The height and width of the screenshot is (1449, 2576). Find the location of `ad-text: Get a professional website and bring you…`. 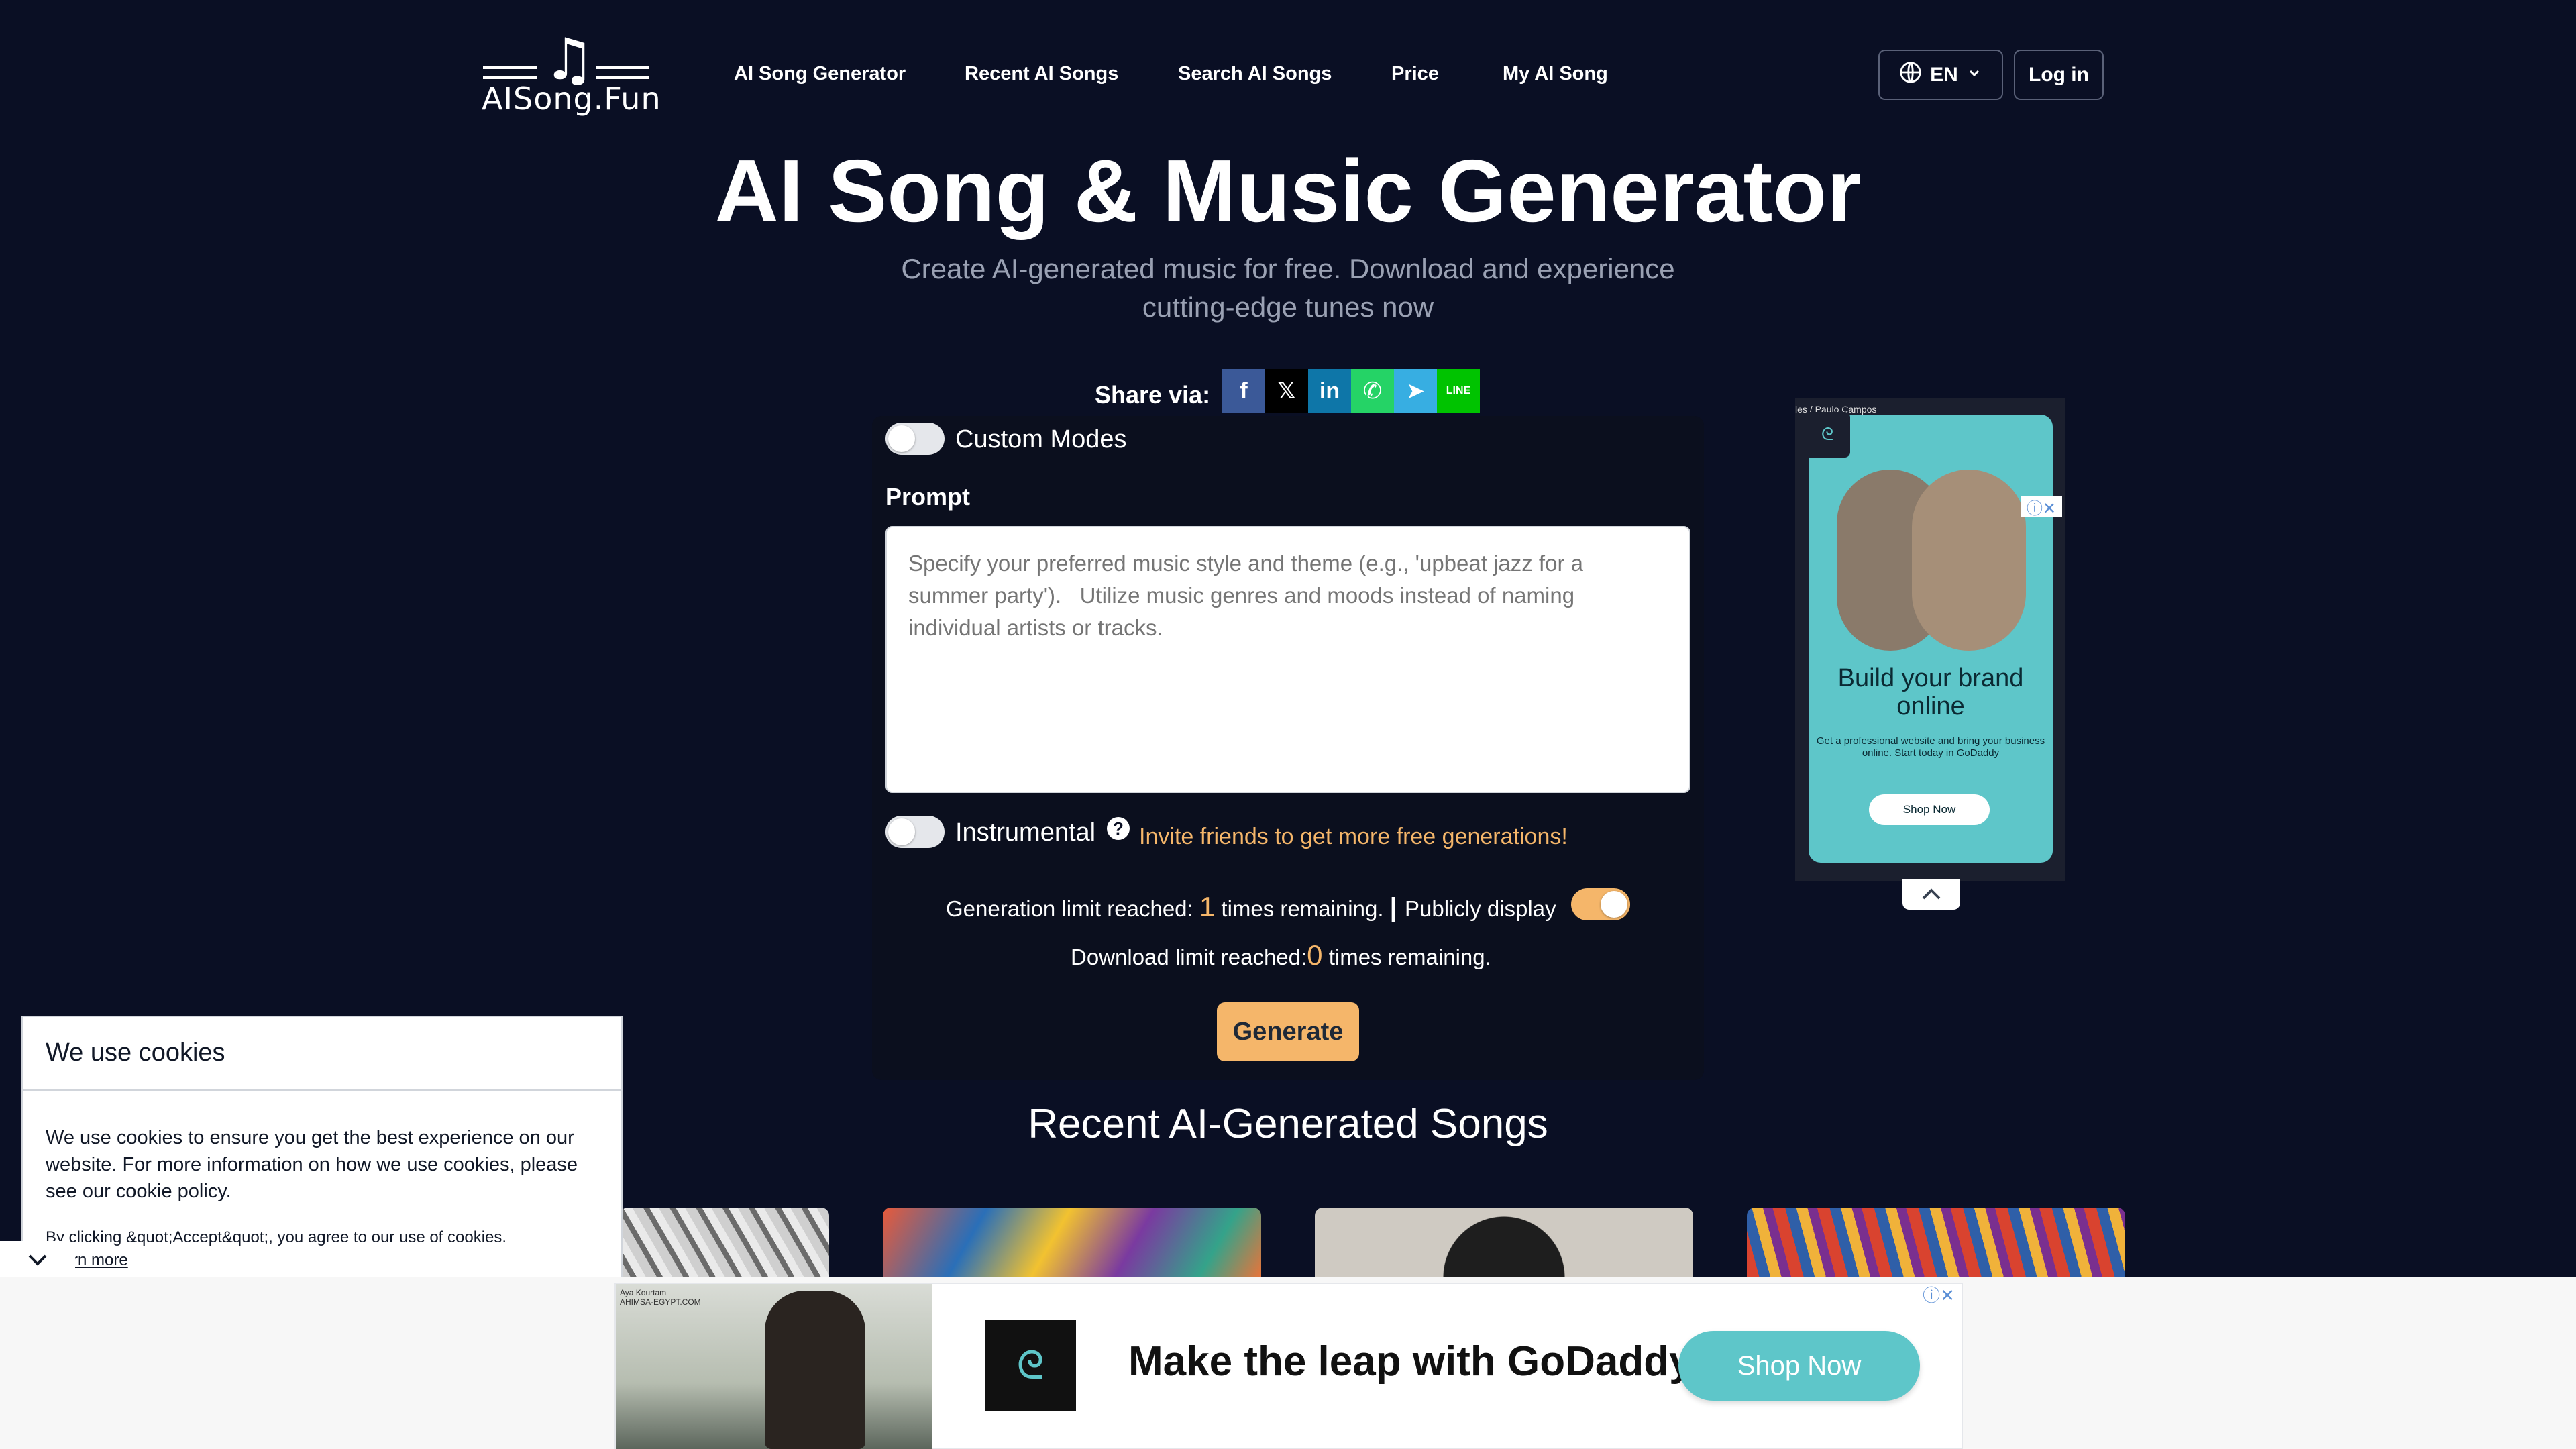

ad-text: Get a professional website and bring you… is located at coordinates (1930, 747).